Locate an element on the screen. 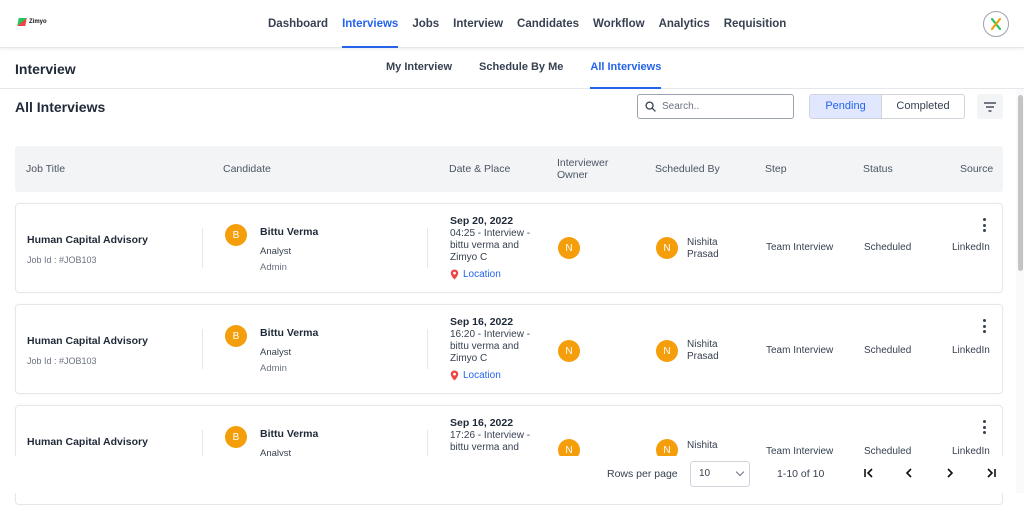 The image size is (1024, 505). header-step: Step is located at coordinates (776, 169).